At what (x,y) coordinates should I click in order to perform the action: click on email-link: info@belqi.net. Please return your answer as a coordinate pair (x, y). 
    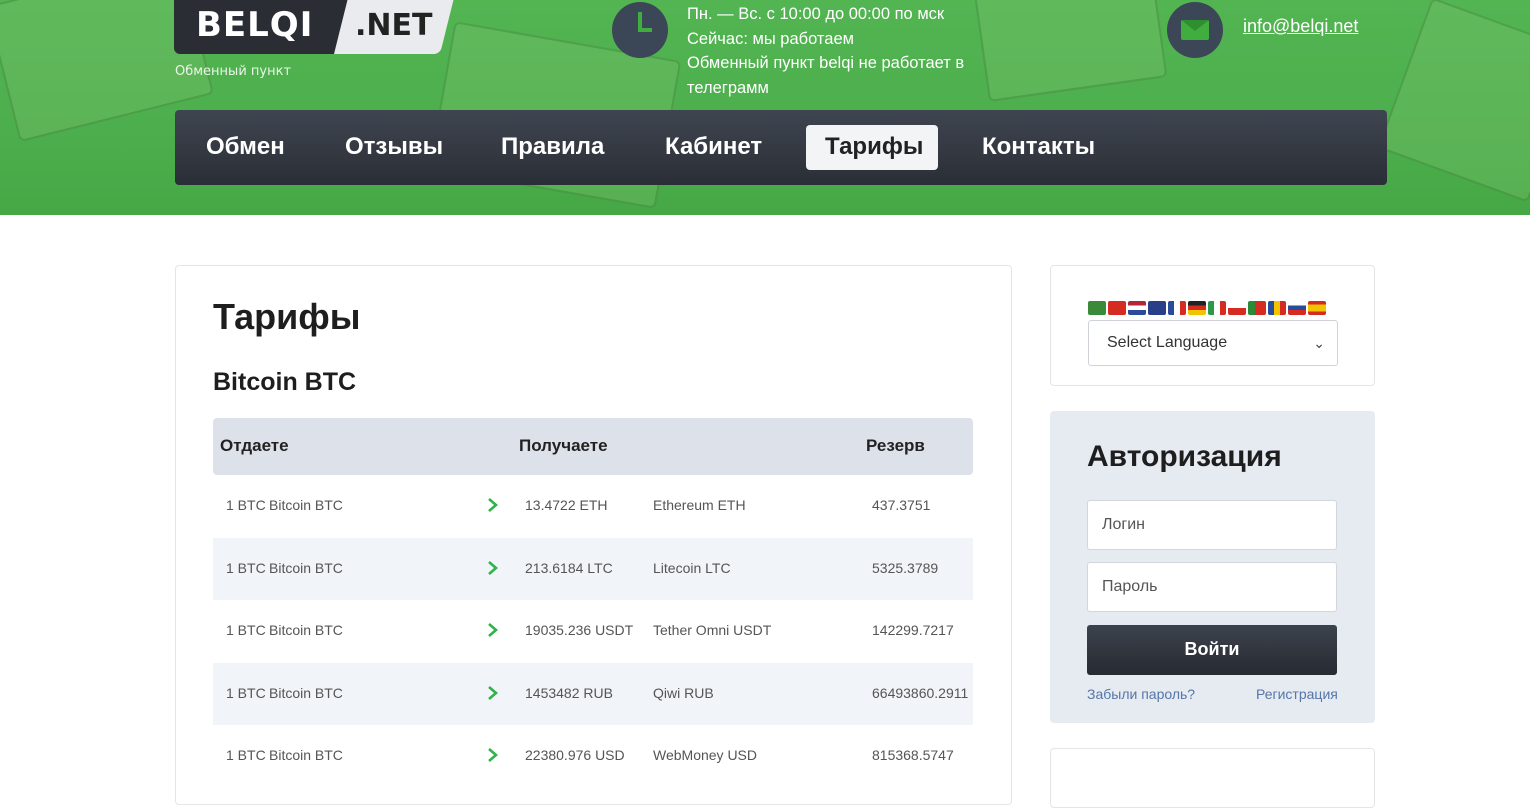
    Looking at the image, I should click on (1300, 26).